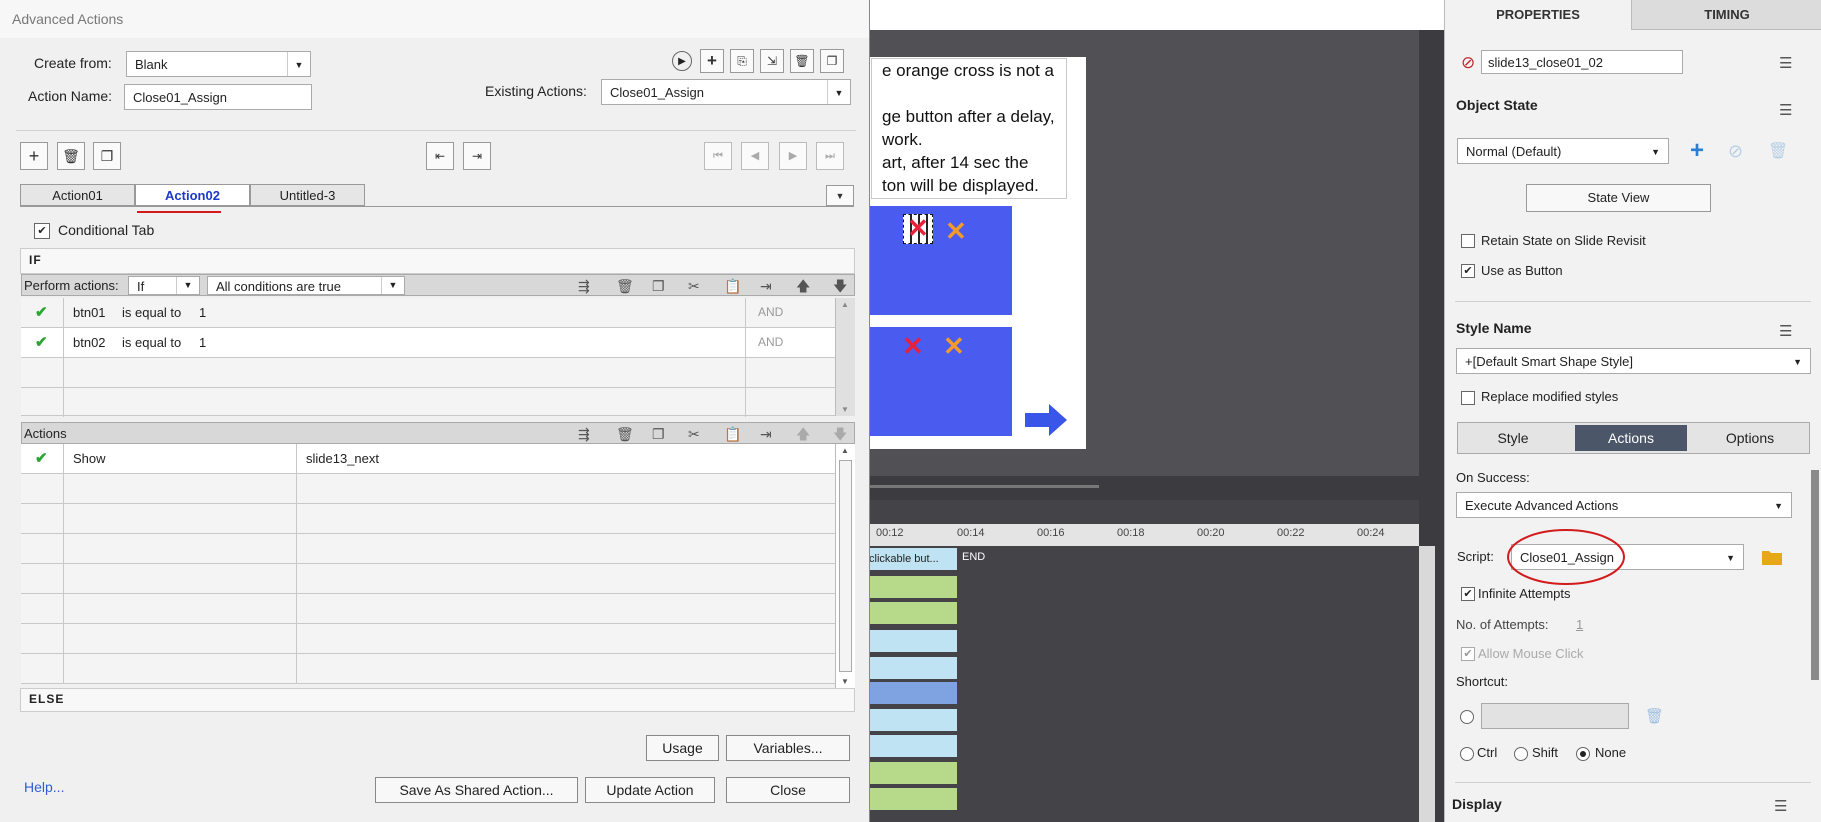 This screenshot has width=1821, height=822. I want to click on state-view-button: State View, so click(1618, 198).